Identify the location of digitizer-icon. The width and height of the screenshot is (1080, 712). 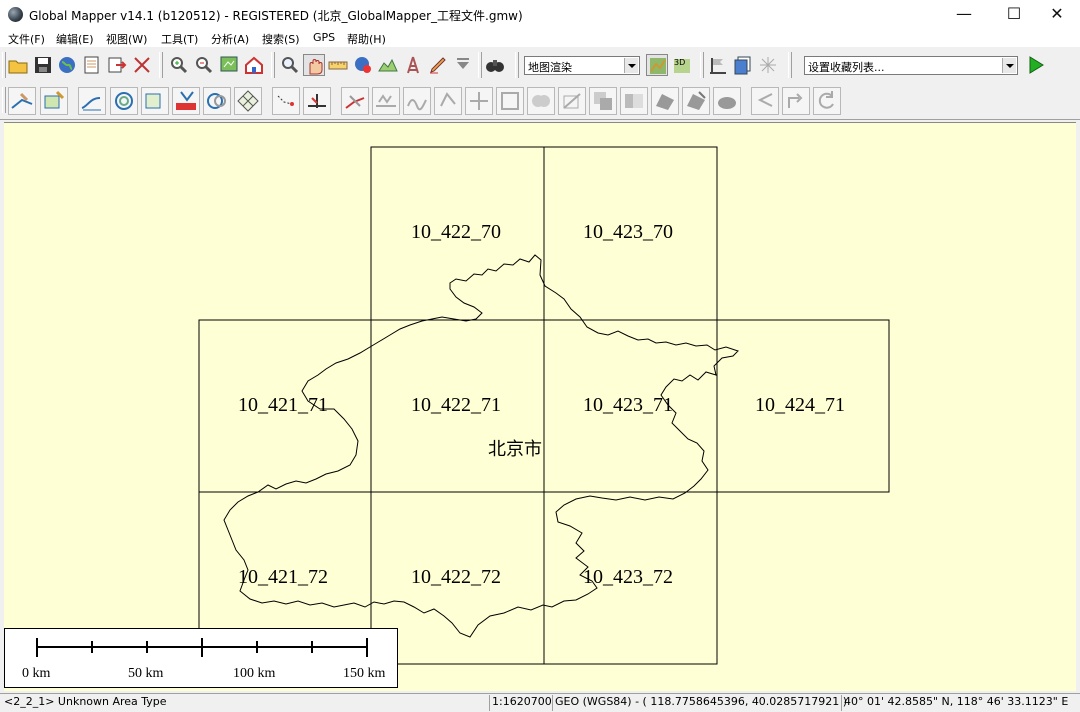
(438, 65).